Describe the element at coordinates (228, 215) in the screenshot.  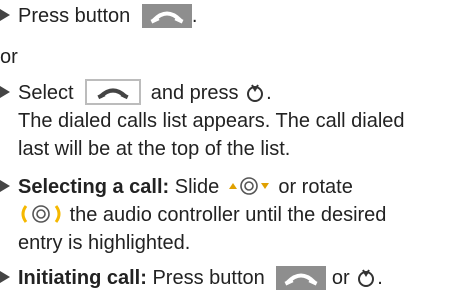
I see `step3-text3: the audio controller until the desired` at that location.